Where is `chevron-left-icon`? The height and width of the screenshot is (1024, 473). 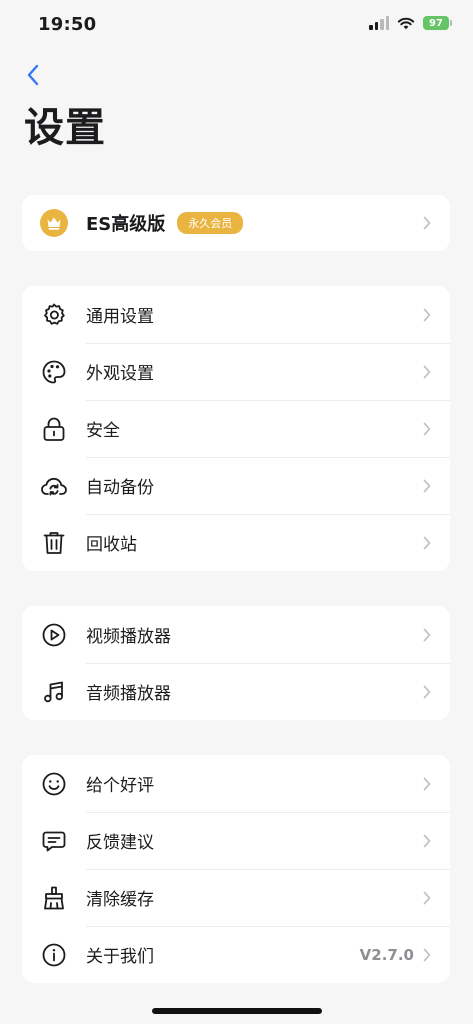 chevron-left-icon is located at coordinates (33, 75).